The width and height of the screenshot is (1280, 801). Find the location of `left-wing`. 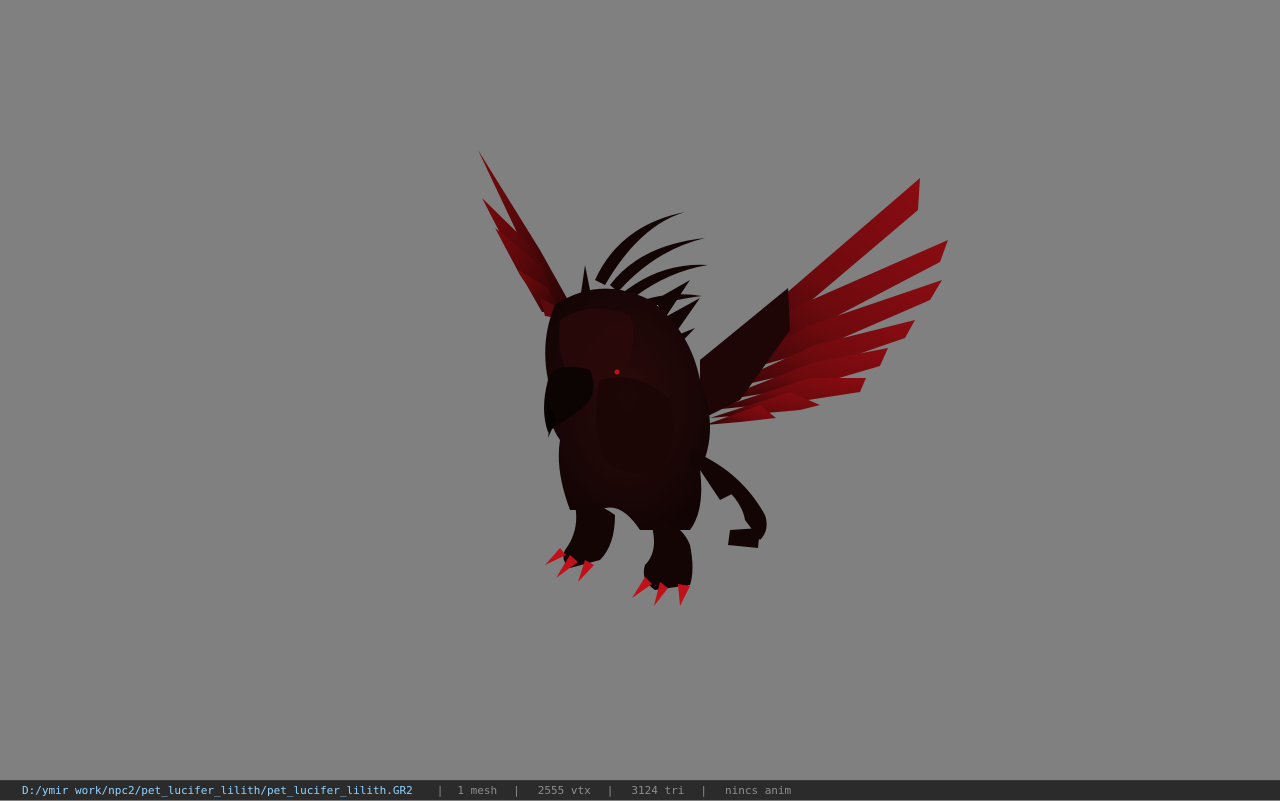

left-wing is located at coordinates (523, 234).